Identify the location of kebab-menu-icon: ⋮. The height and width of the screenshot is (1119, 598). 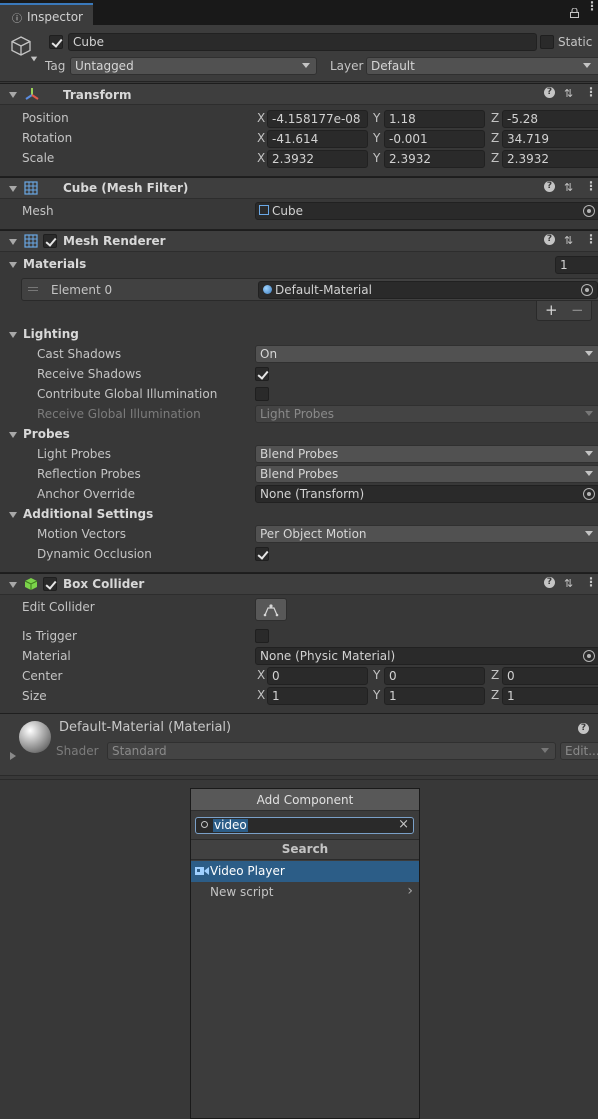
(592, 6).